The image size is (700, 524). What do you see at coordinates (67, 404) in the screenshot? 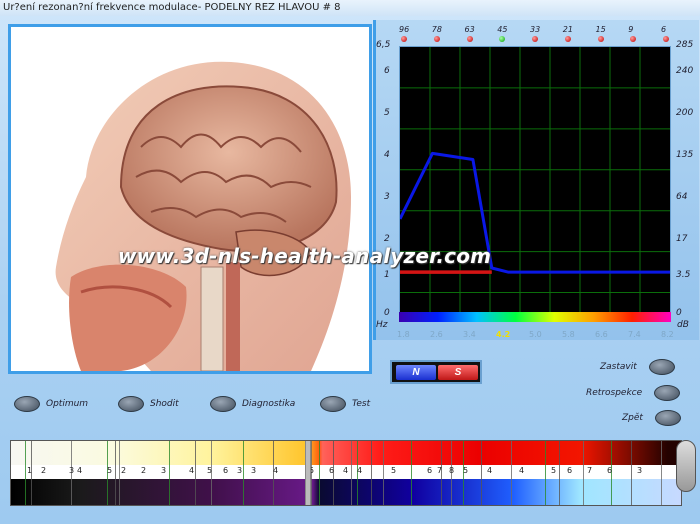
I see `optimum-label: Optimum` at bounding box center [67, 404].